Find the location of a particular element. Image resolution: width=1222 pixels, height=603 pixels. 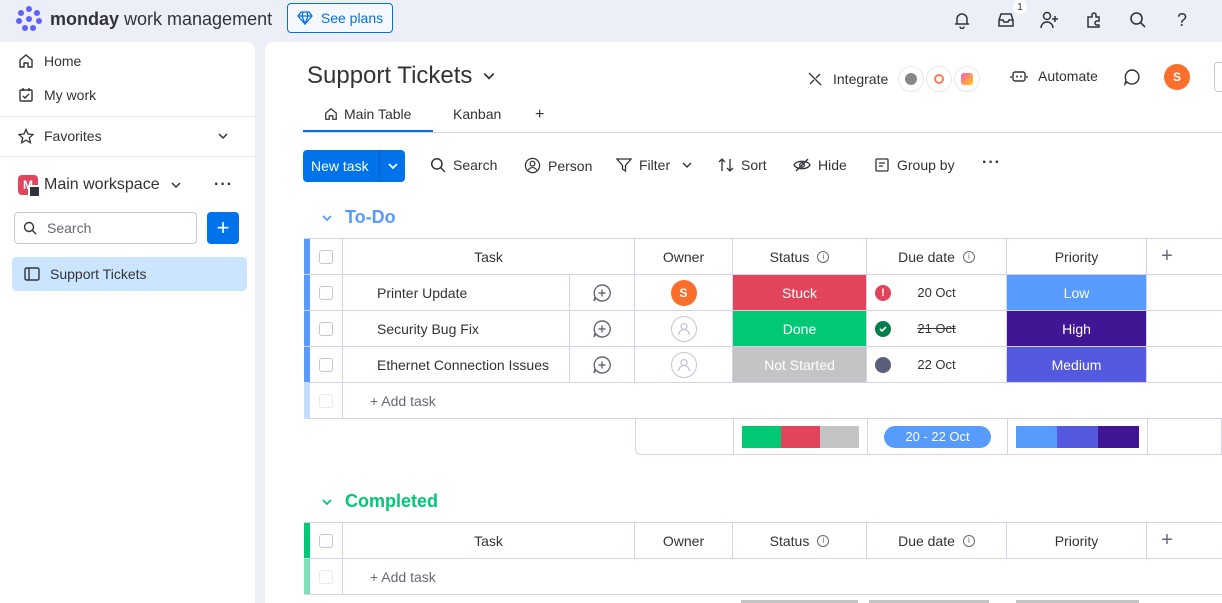

hide-button: Hide is located at coordinates (820, 165).